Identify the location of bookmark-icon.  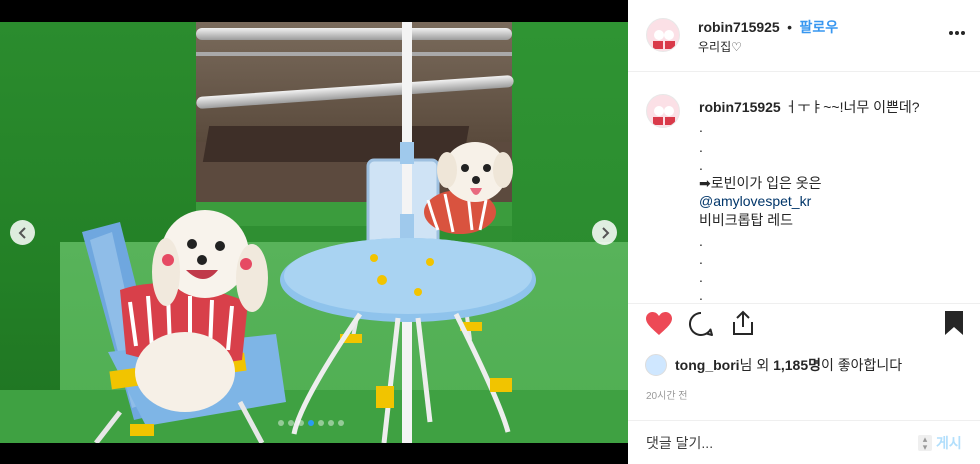
(954, 323).